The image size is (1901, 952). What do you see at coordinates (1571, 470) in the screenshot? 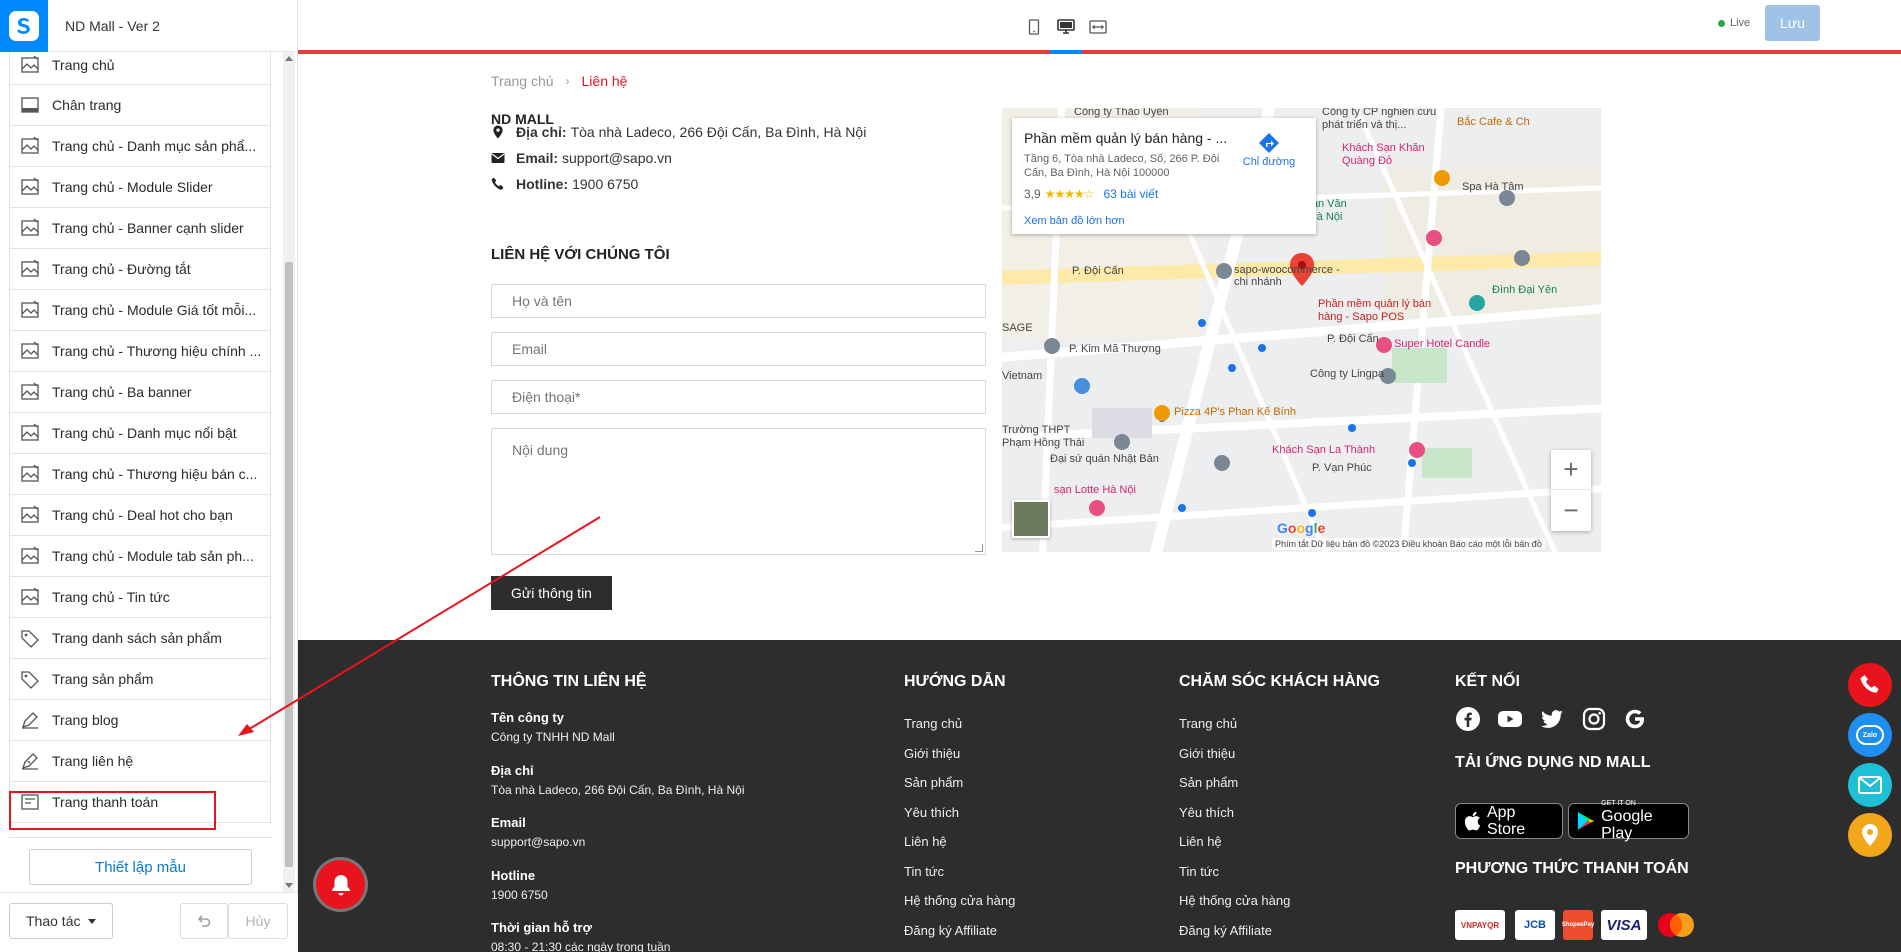
I see `zoom-in-button: +` at bounding box center [1571, 470].